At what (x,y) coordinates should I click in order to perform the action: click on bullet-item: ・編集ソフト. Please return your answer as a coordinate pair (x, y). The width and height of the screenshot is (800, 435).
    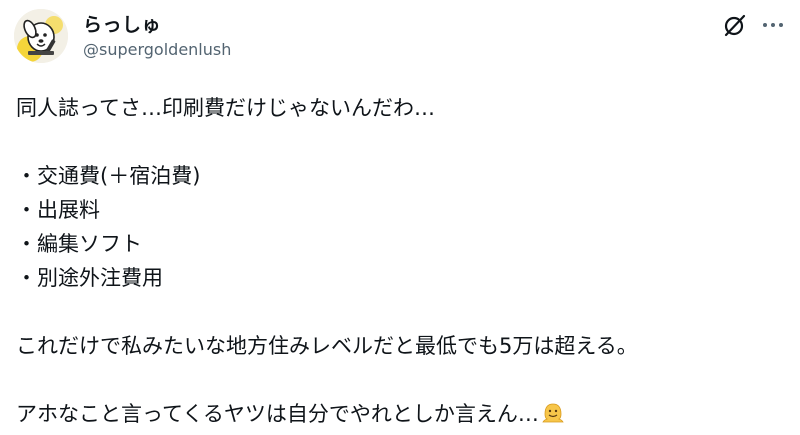
    Looking at the image, I should click on (79, 244).